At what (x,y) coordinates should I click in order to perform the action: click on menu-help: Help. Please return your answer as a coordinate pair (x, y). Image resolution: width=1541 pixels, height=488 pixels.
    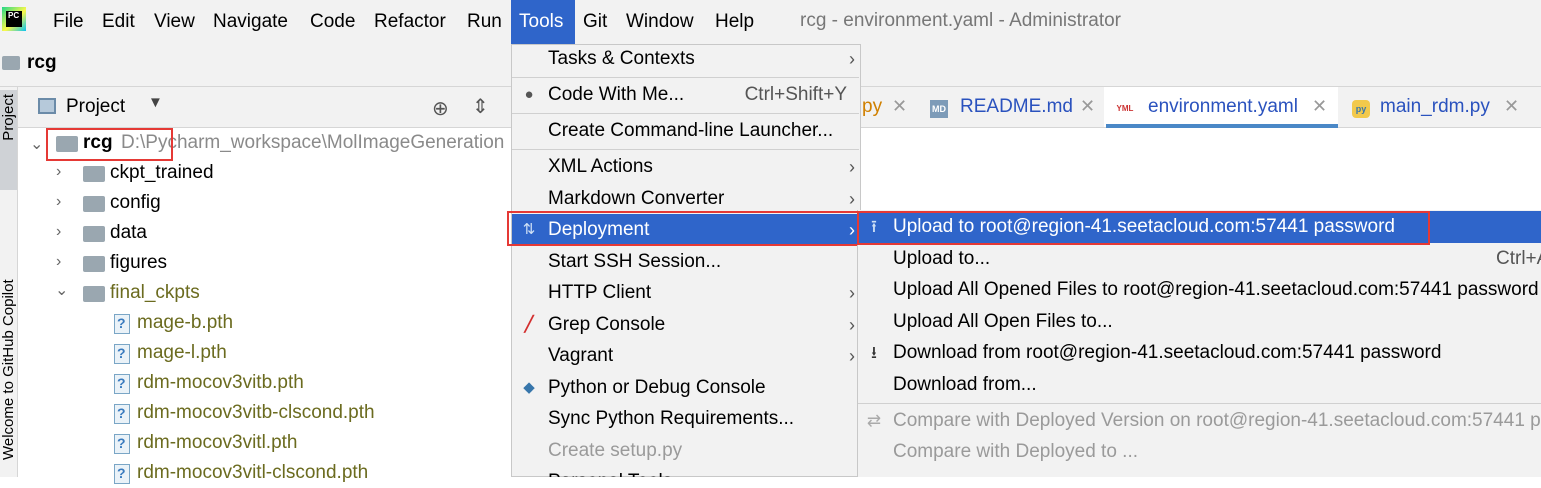
    Looking at the image, I should click on (734, 22).